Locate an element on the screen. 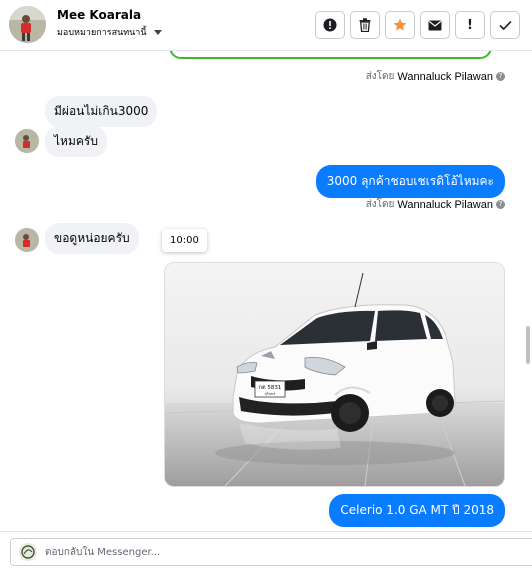 This screenshot has width=532, height=570. trash-icon is located at coordinates (365, 25).